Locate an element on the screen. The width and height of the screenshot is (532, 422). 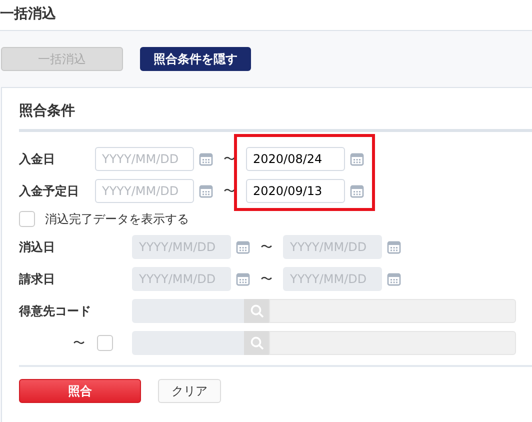
checkbox-label: 消込完了データを表示する is located at coordinates (117, 219).